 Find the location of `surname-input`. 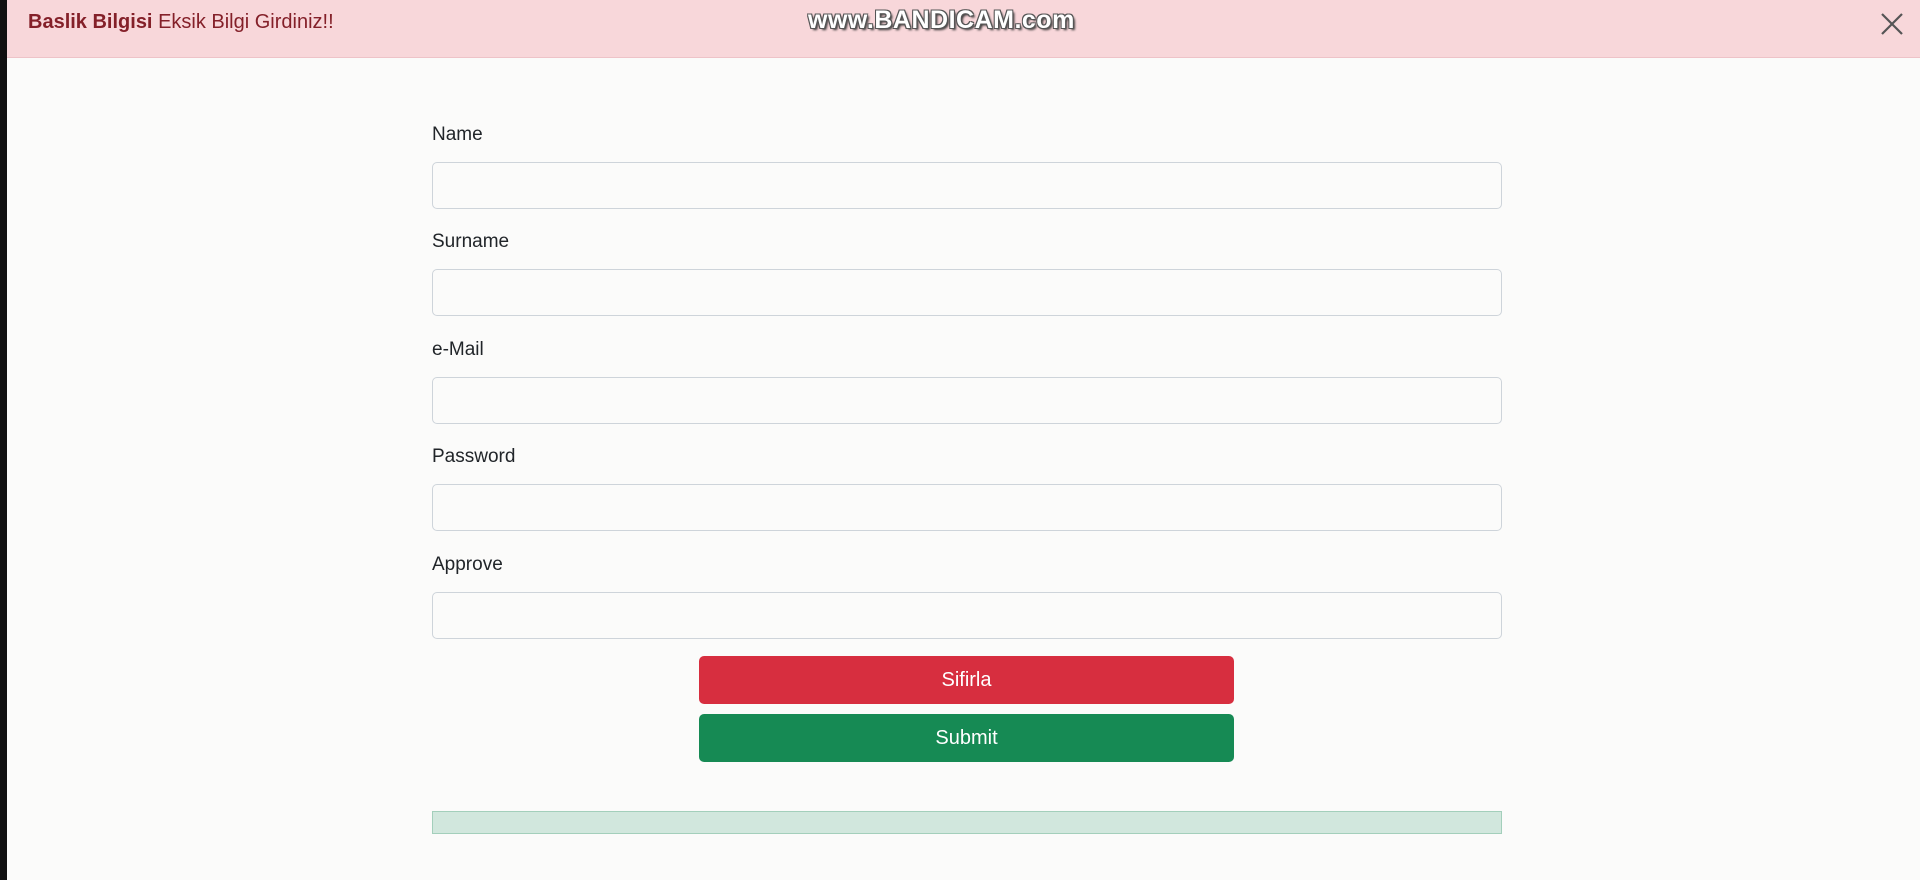

surname-input is located at coordinates (967, 292).